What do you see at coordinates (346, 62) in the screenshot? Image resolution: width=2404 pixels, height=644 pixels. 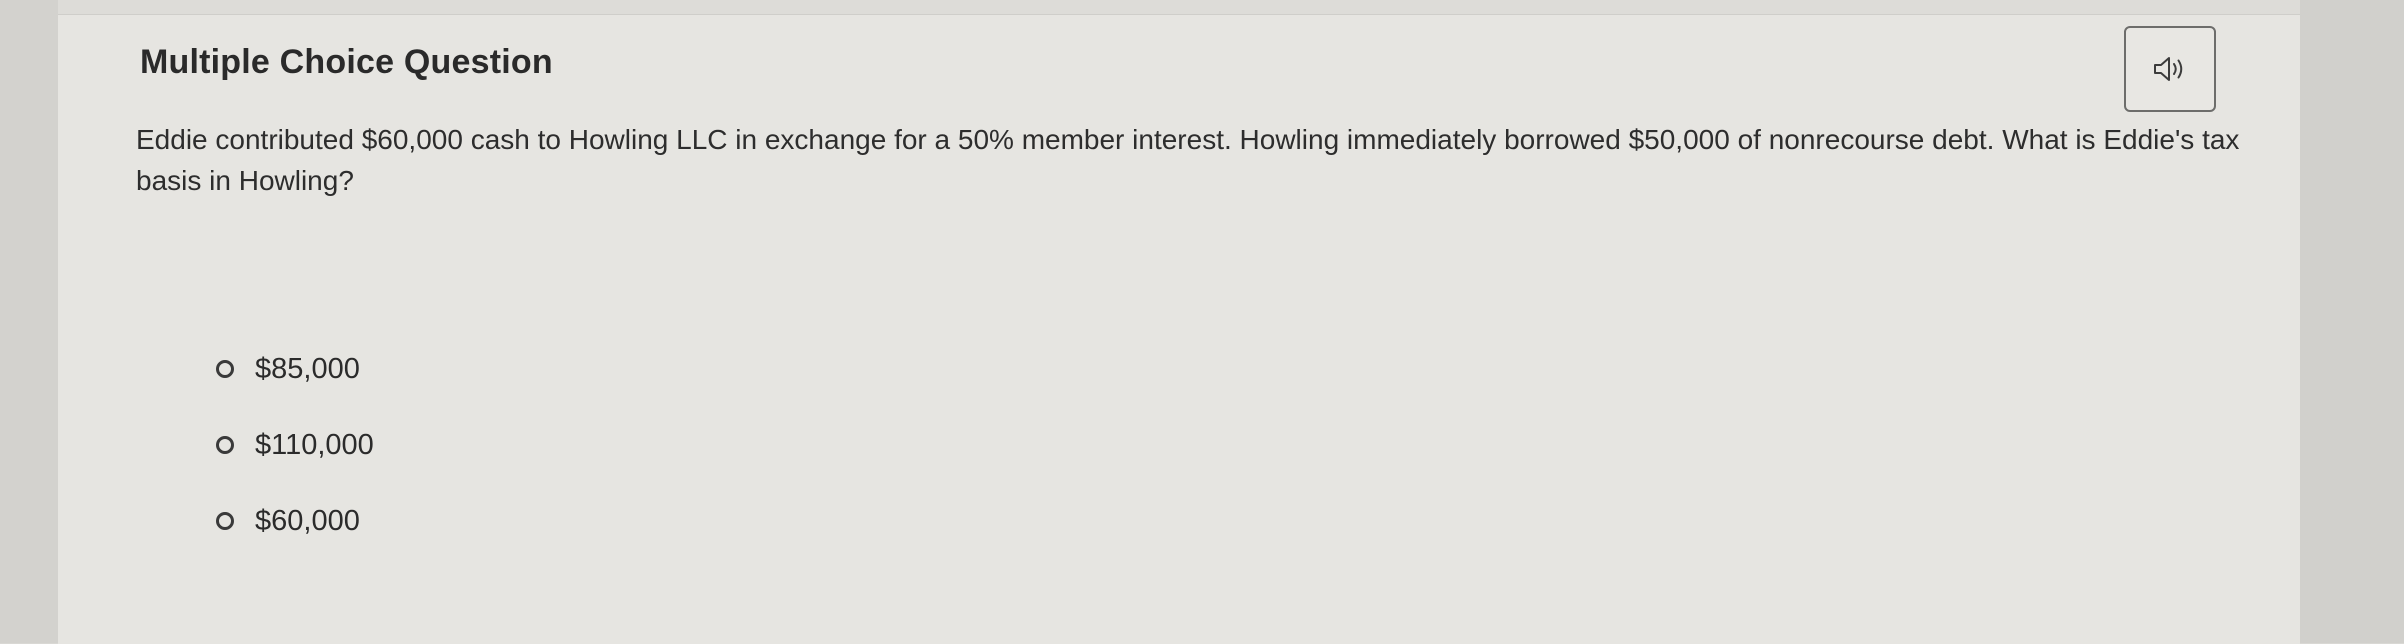 I see `question-type-title: Multiple Choice Question` at bounding box center [346, 62].